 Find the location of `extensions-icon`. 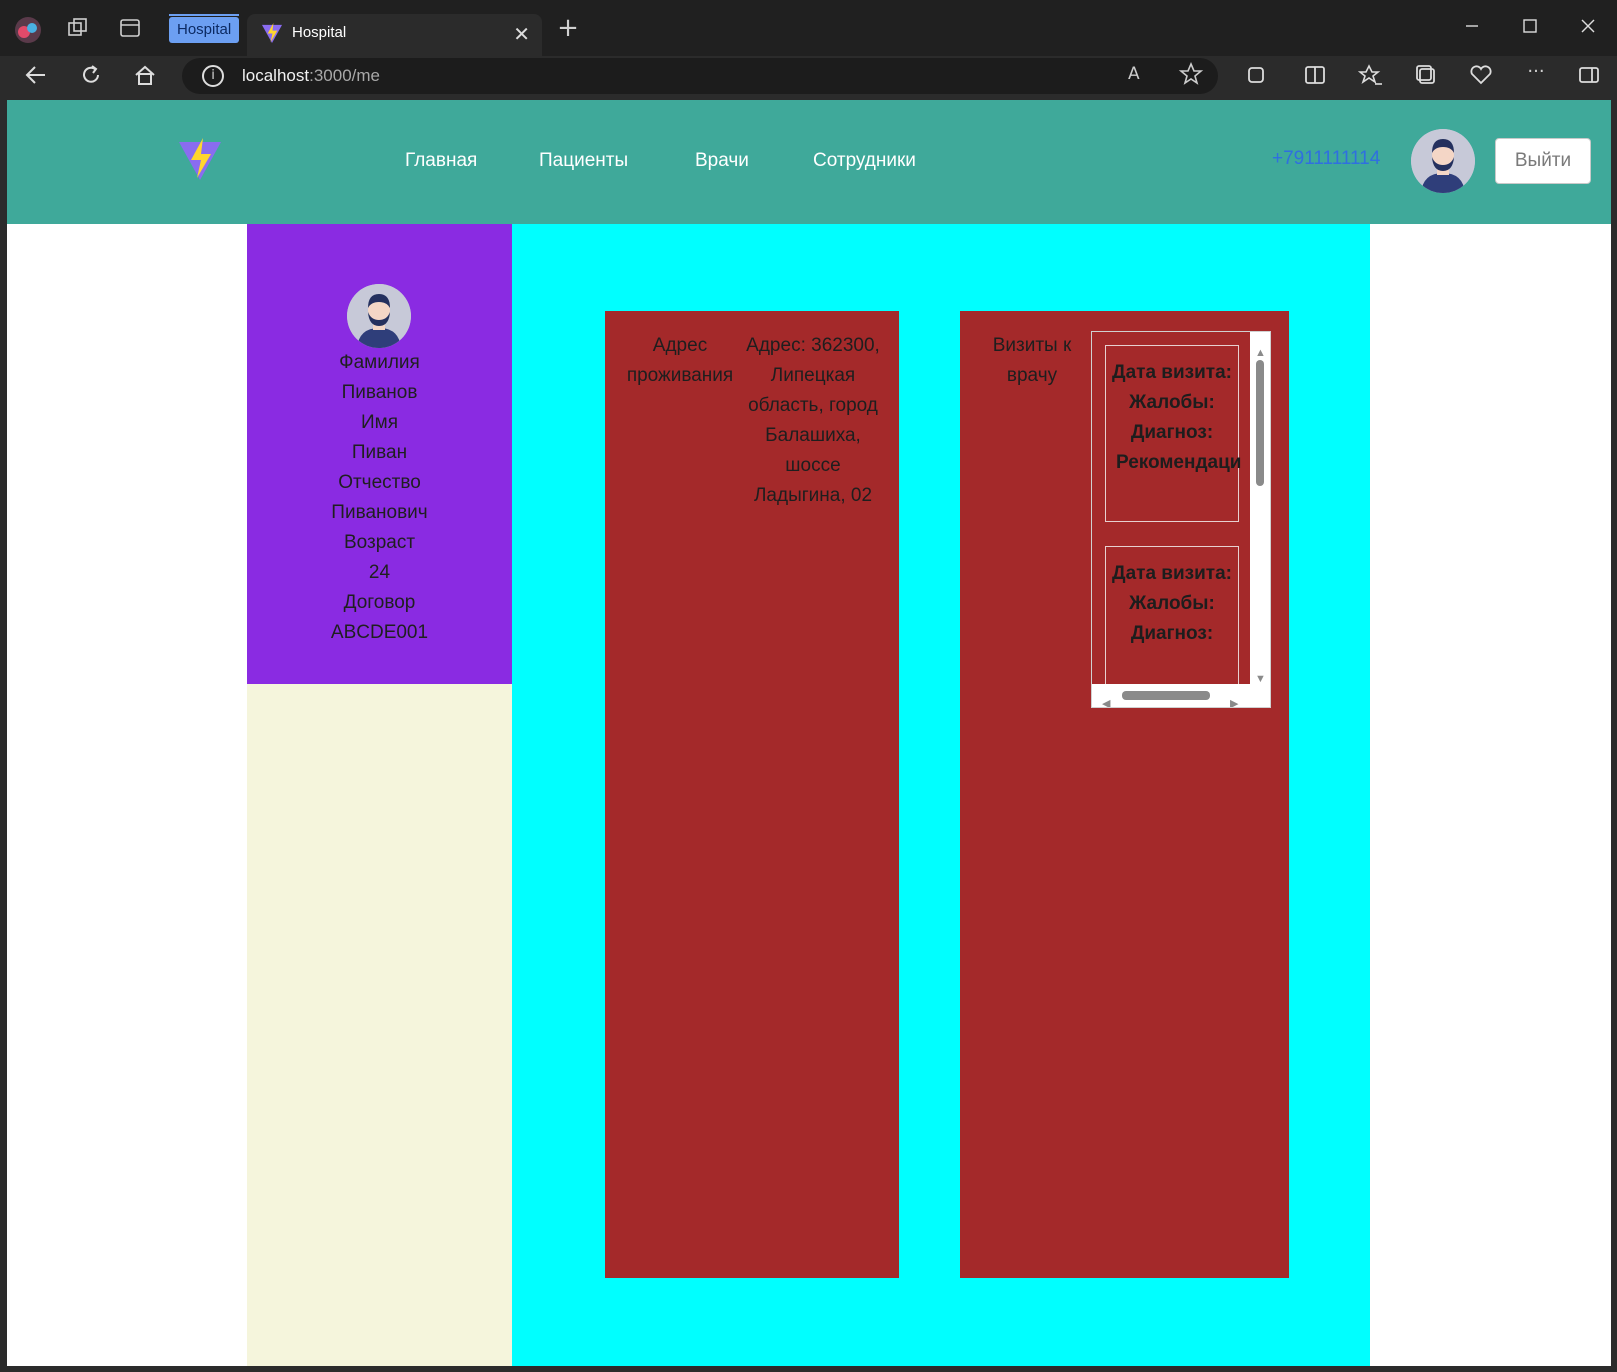

extensions-icon is located at coordinates (1256, 76).